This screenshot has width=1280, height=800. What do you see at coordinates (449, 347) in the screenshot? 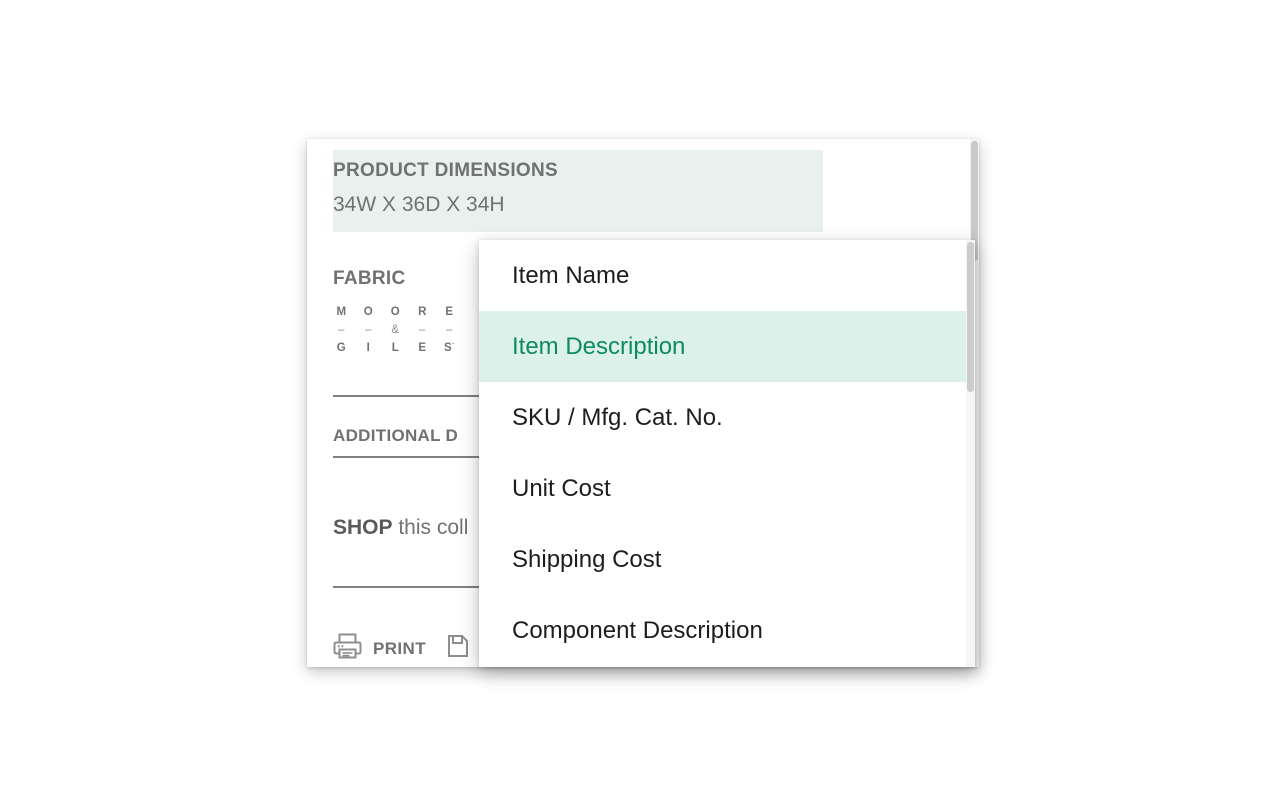
I see `logo-letter: S·` at bounding box center [449, 347].